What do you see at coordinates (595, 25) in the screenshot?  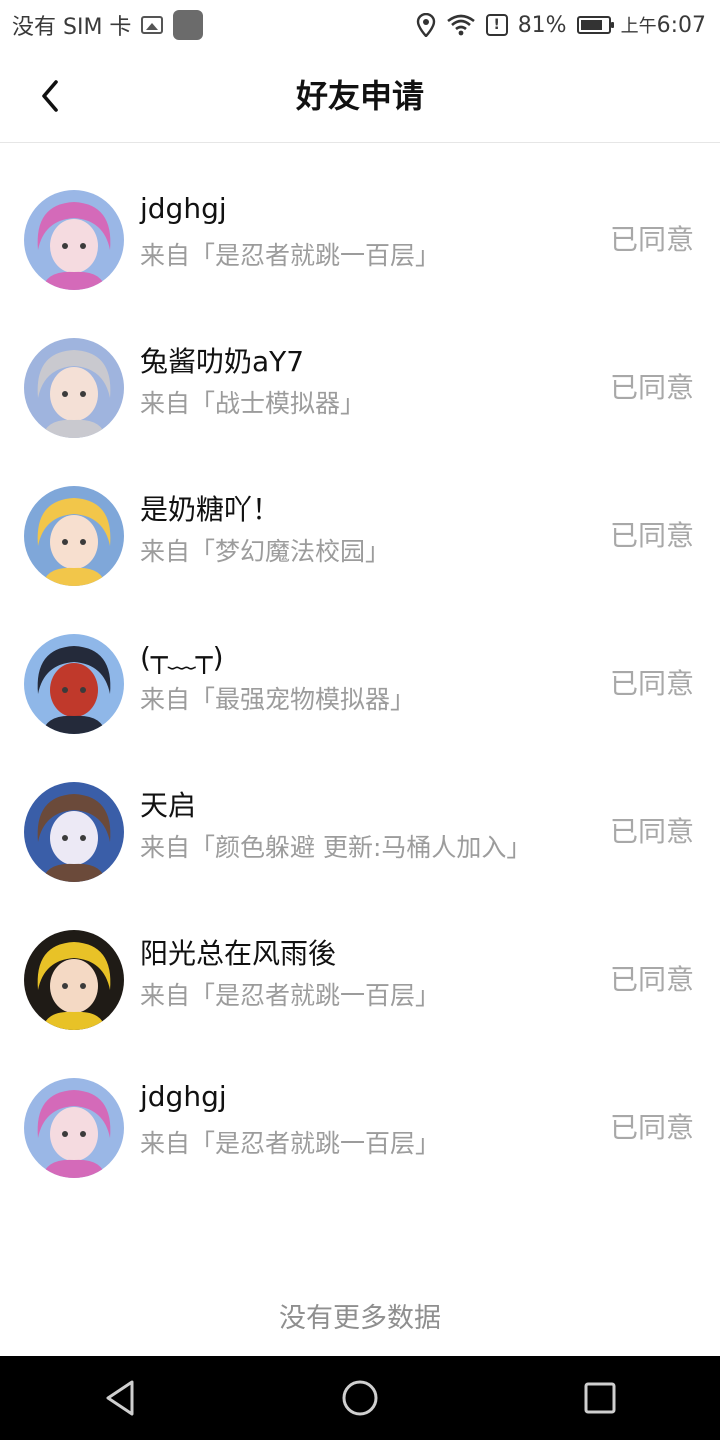 I see `battery-icon` at bounding box center [595, 25].